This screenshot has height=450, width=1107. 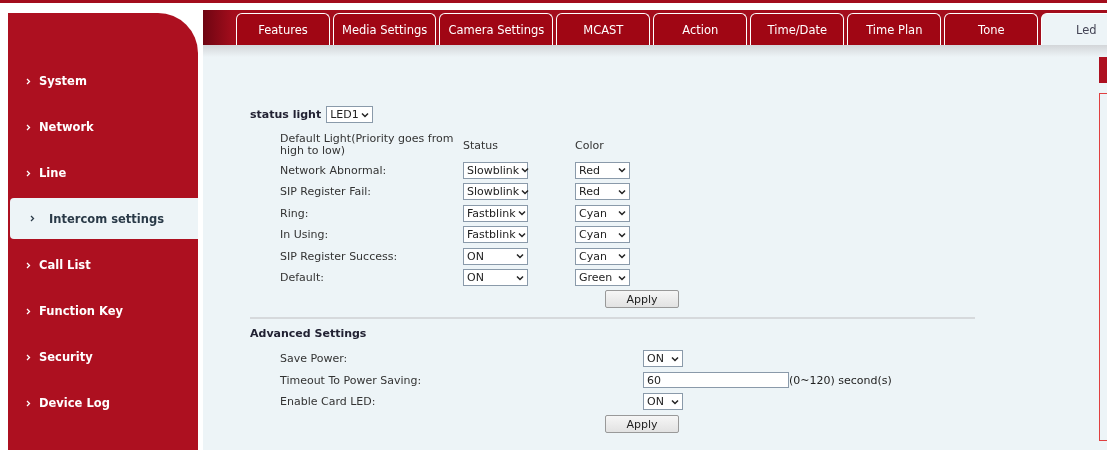 I want to click on row-label: In Using:, so click(x=305, y=234).